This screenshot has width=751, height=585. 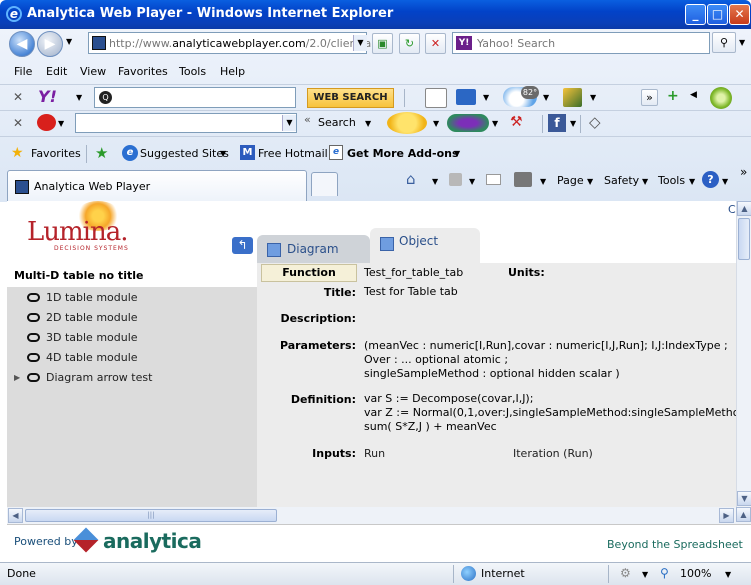 I want to click on weather-chevron-icon: ▼, so click(x=546, y=97).